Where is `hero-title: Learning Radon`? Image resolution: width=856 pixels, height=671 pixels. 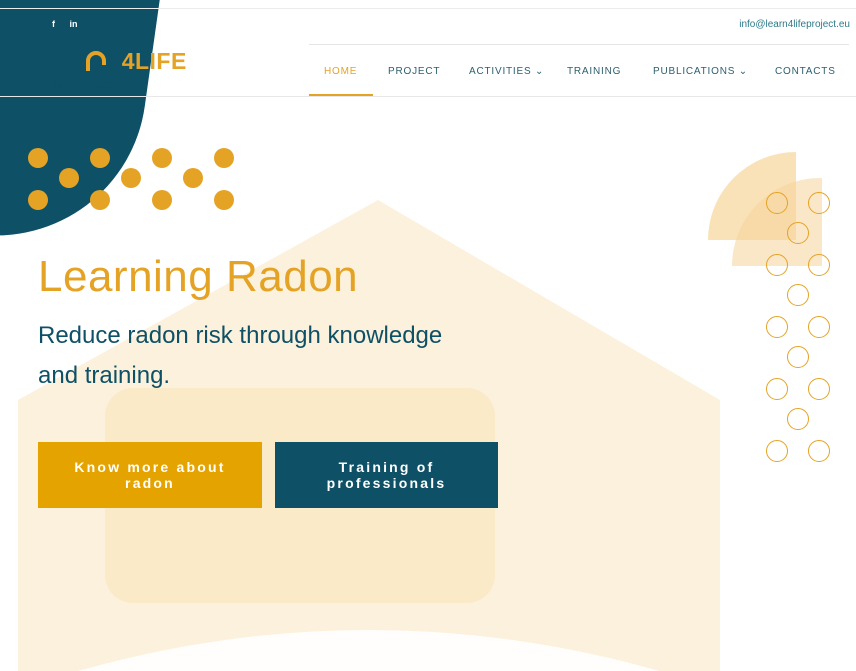 hero-title: Learning Radon is located at coordinates (198, 276).